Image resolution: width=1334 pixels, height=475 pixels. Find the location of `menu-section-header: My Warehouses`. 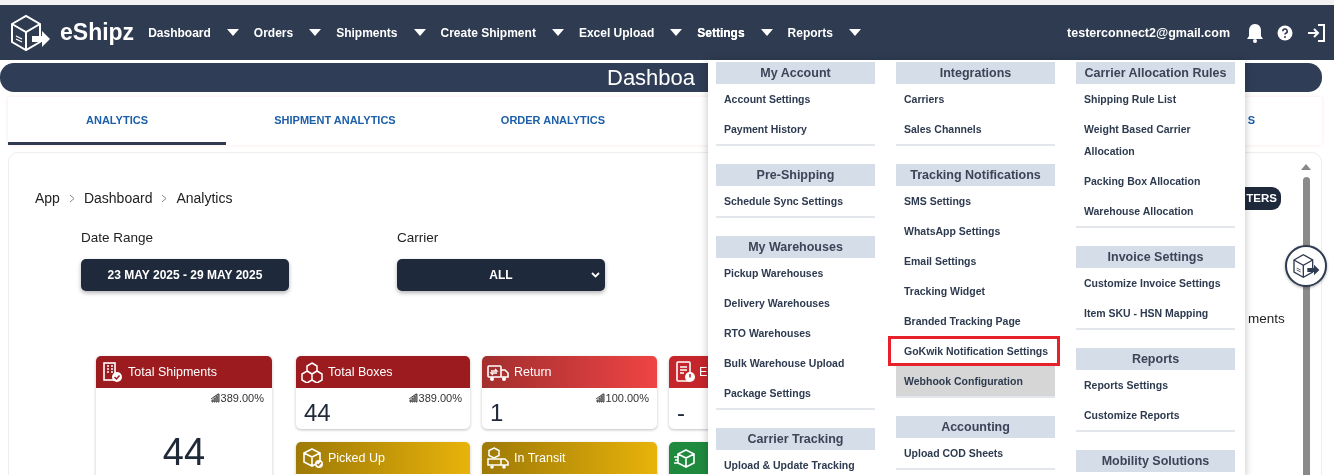

menu-section-header: My Warehouses is located at coordinates (795, 247).